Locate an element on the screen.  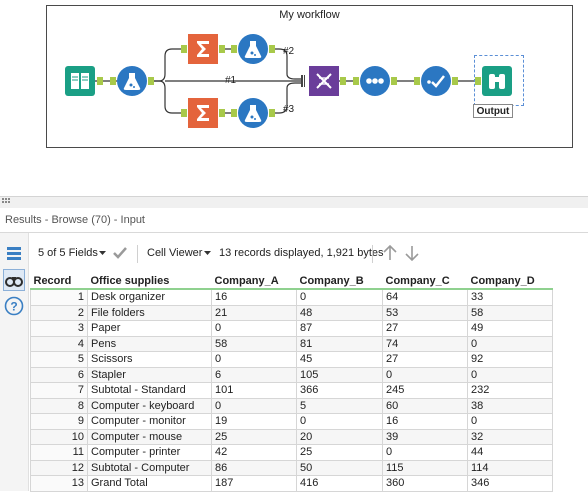
table-cell: 21 is located at coordinates (254, 312).